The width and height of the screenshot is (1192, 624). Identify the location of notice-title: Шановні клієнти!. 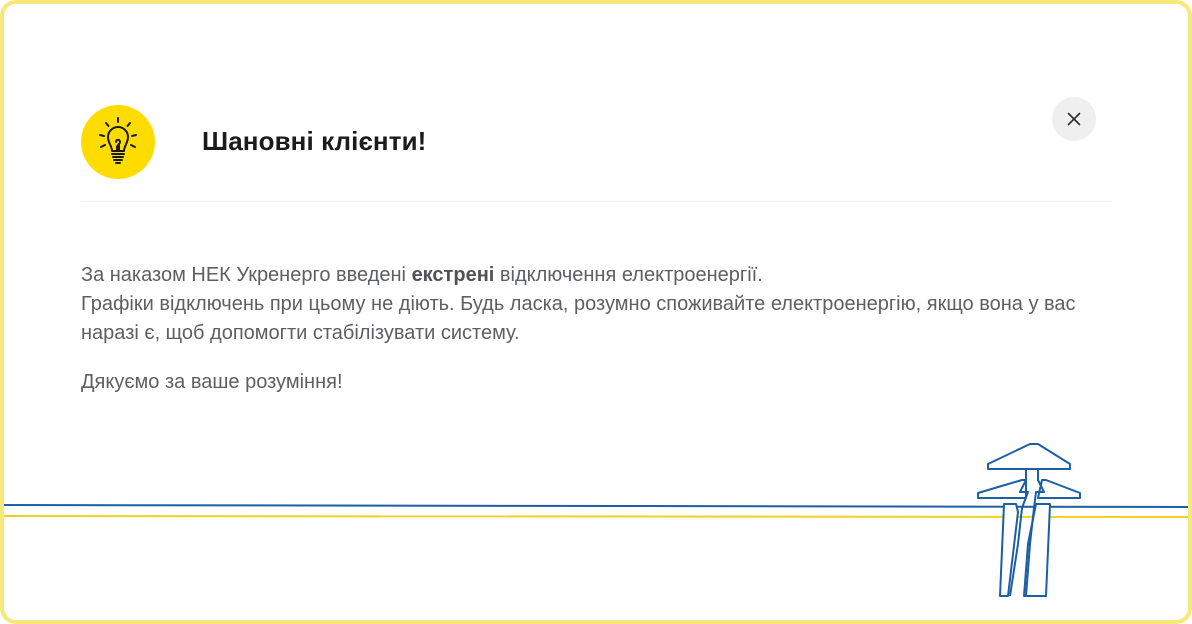
(314, 141).